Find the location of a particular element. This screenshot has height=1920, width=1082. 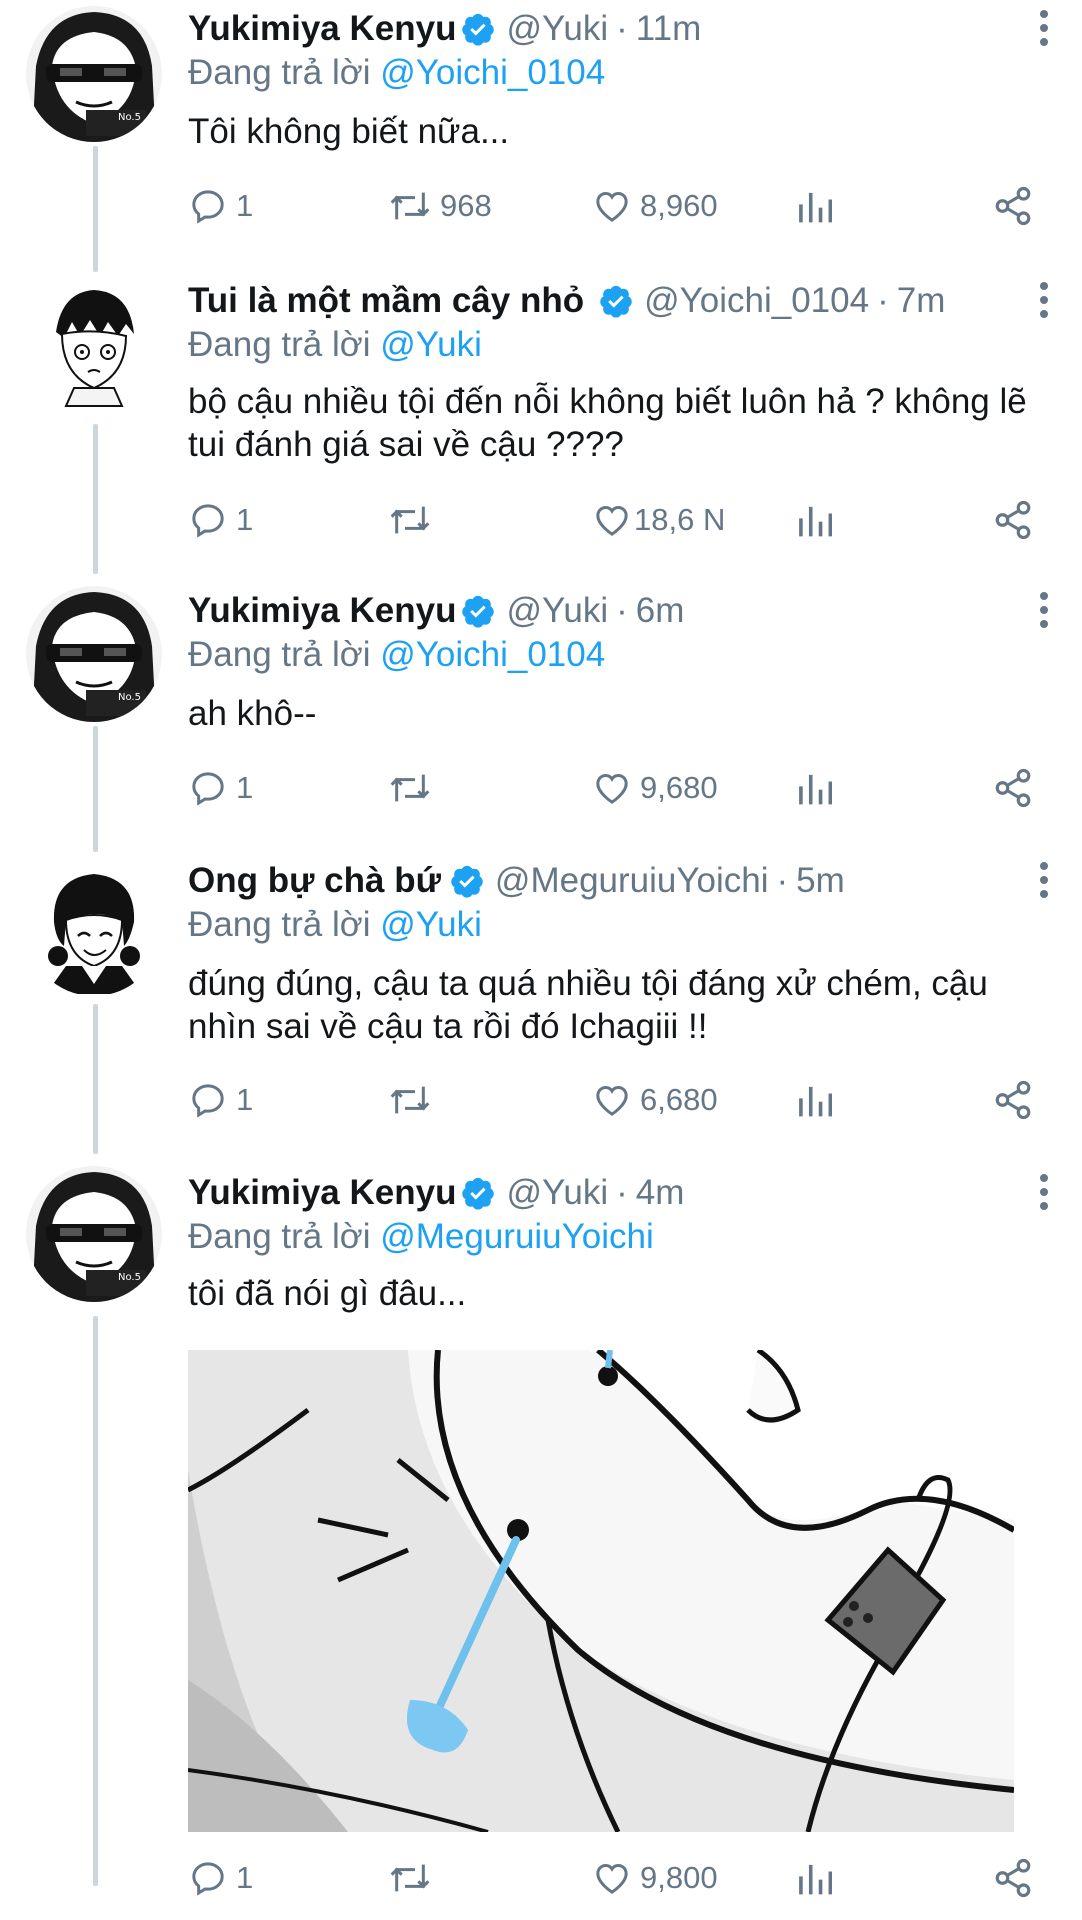

tweet-actions: 1 18,6 N is located at coordinates (618, 520).